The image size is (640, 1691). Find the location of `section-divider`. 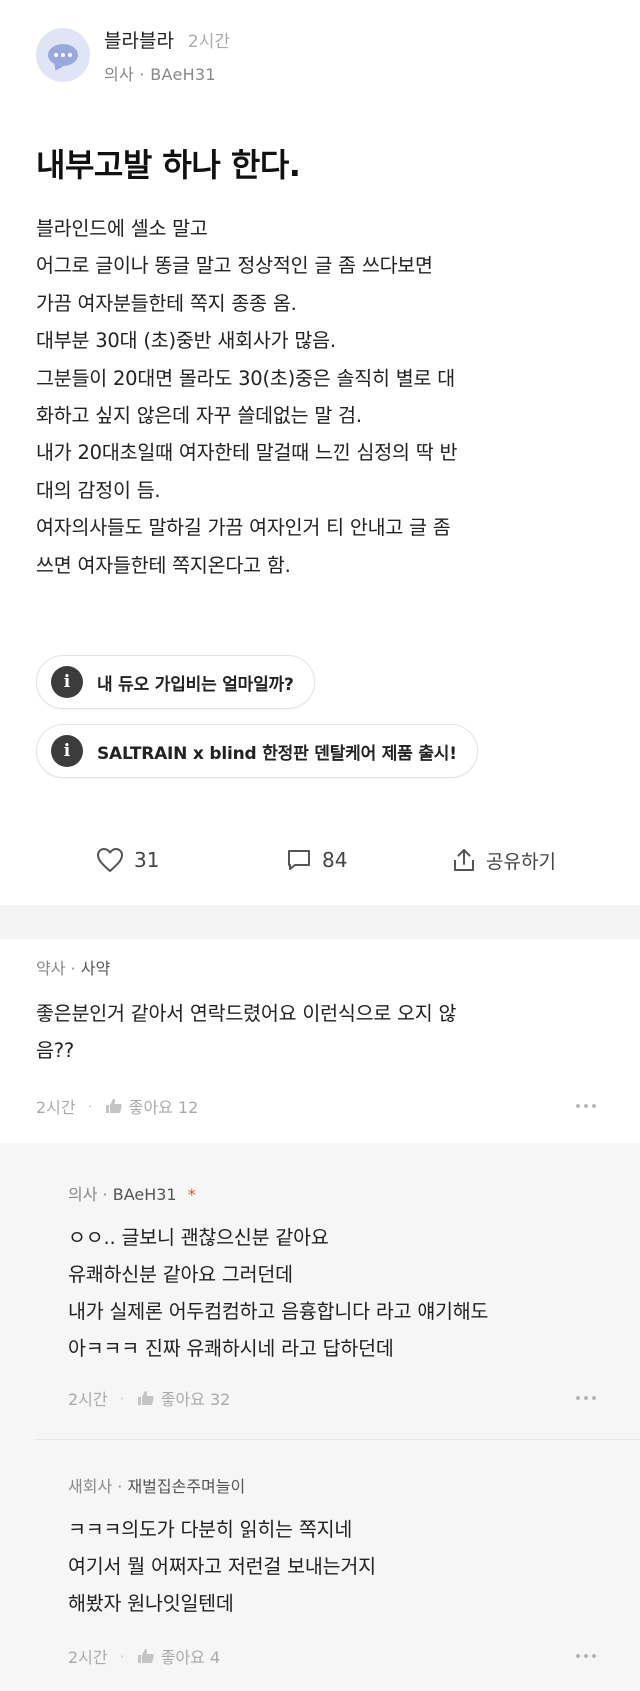

section-divider is located at coordinates (320, 922).